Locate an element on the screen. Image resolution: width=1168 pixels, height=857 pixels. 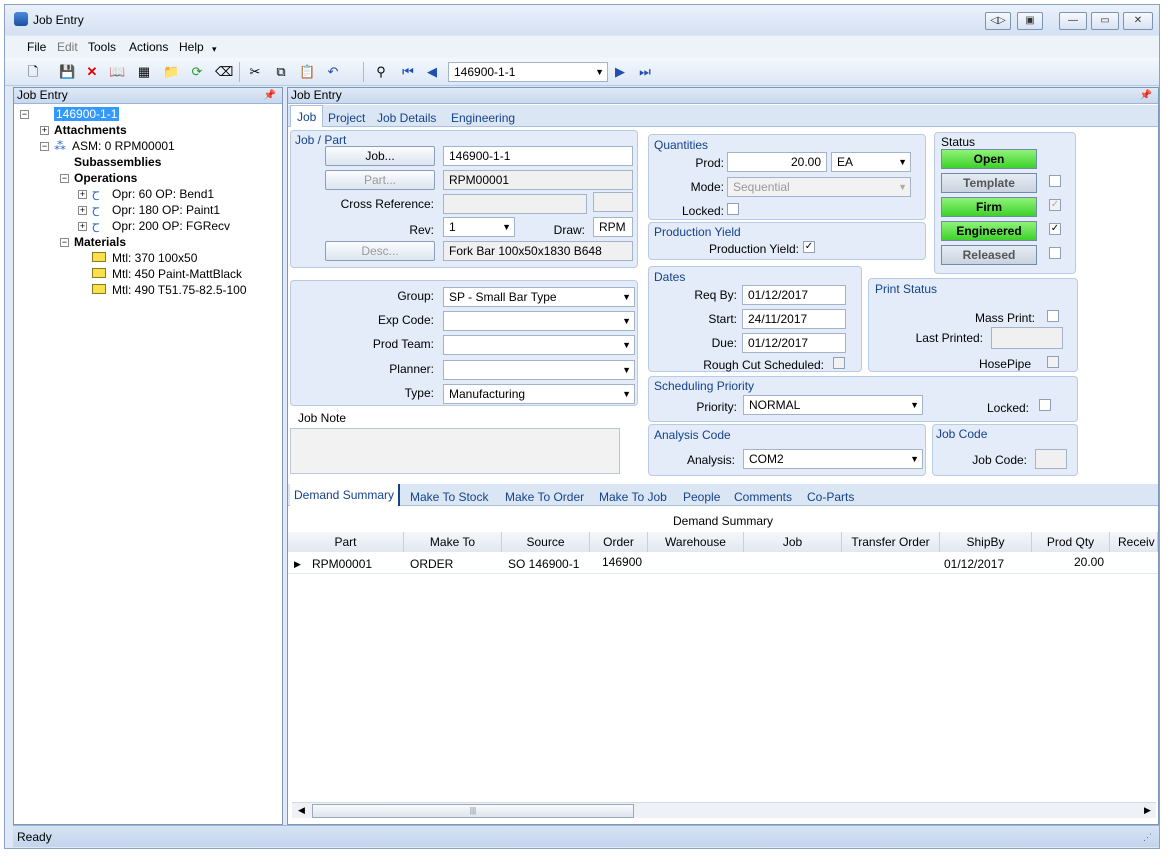
maximize-button: ▭ is located at coordinates (1105, 21).